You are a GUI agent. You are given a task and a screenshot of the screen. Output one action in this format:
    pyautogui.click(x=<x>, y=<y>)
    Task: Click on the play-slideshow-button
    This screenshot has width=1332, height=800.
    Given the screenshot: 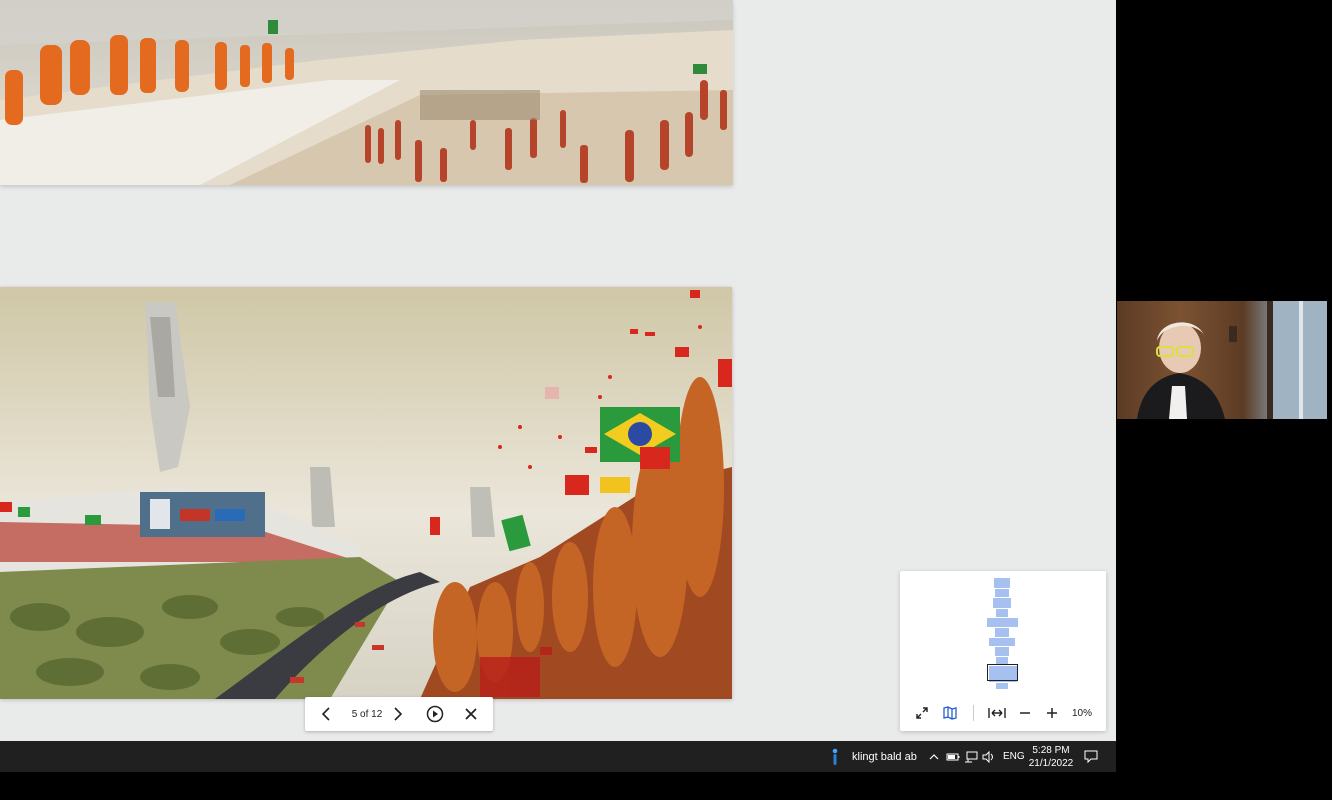 What is the action you would take?
    pyautogui.click(x=435, y=714)
    